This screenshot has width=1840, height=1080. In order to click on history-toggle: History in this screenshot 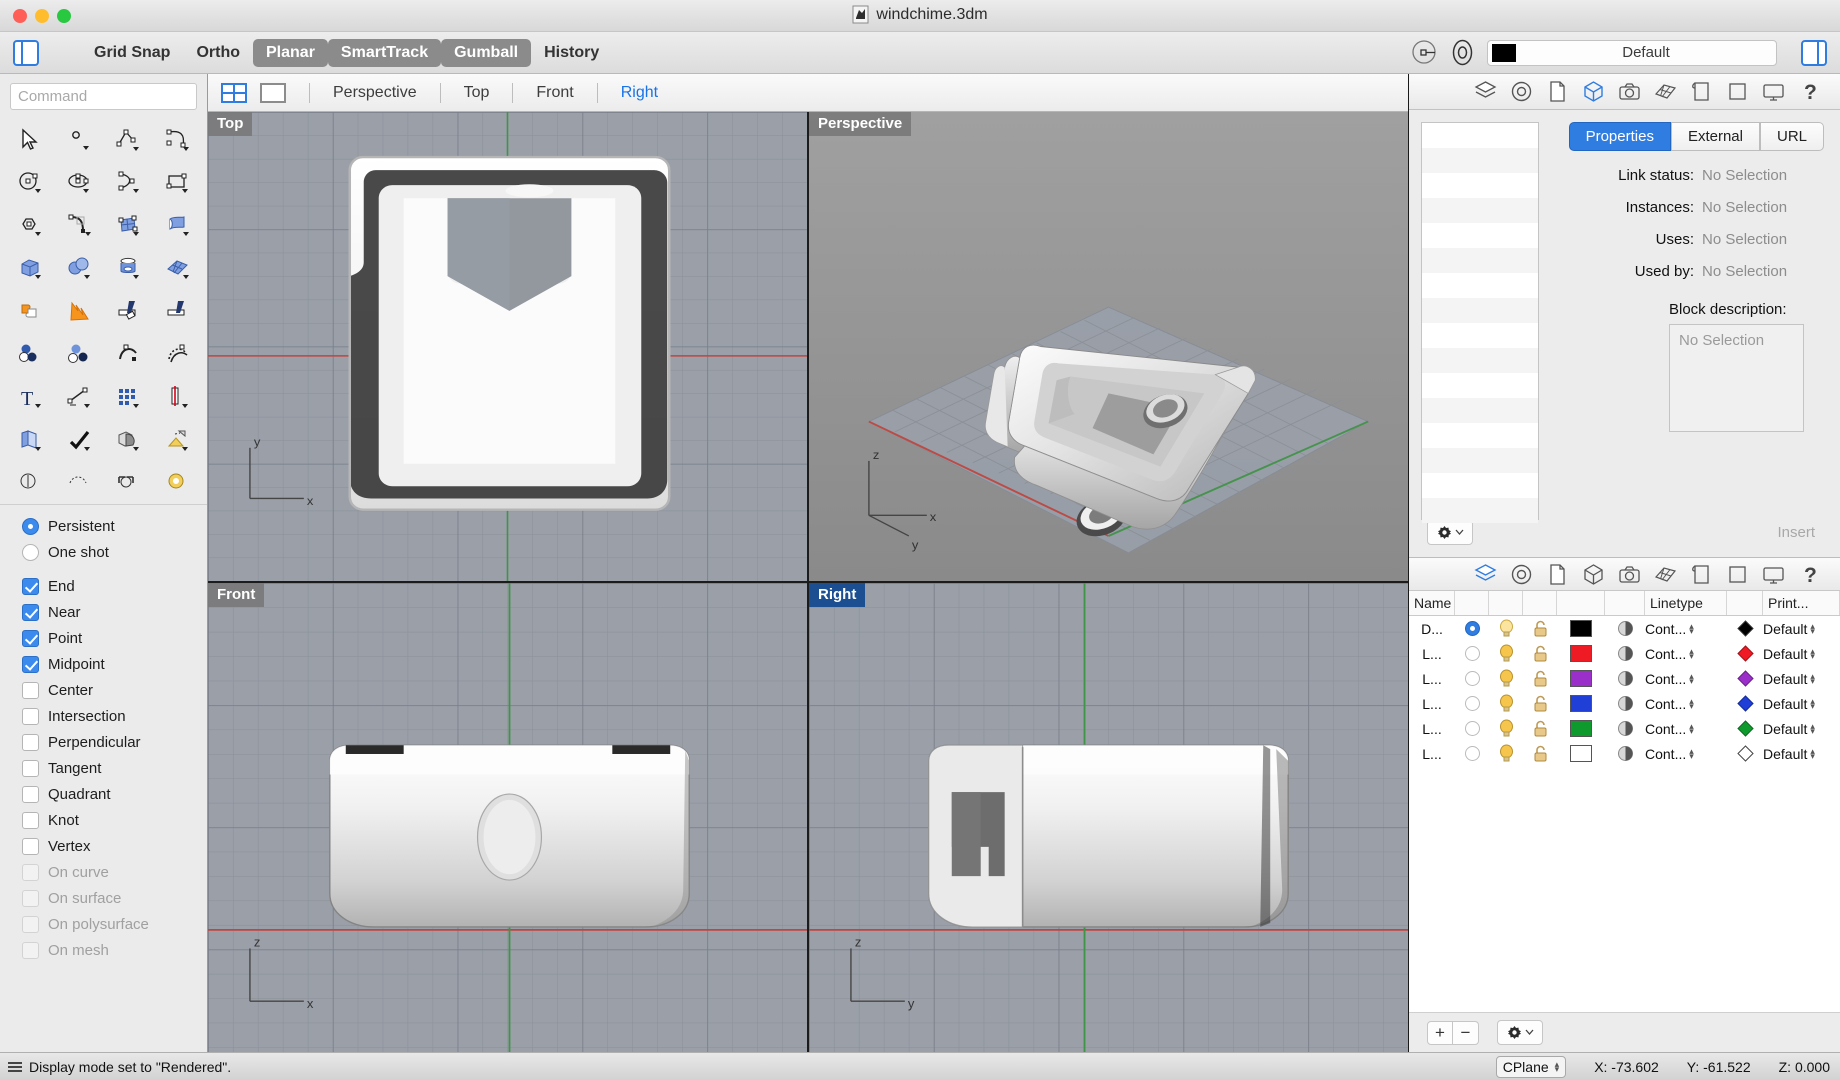, I will do `click(571, 53)`.